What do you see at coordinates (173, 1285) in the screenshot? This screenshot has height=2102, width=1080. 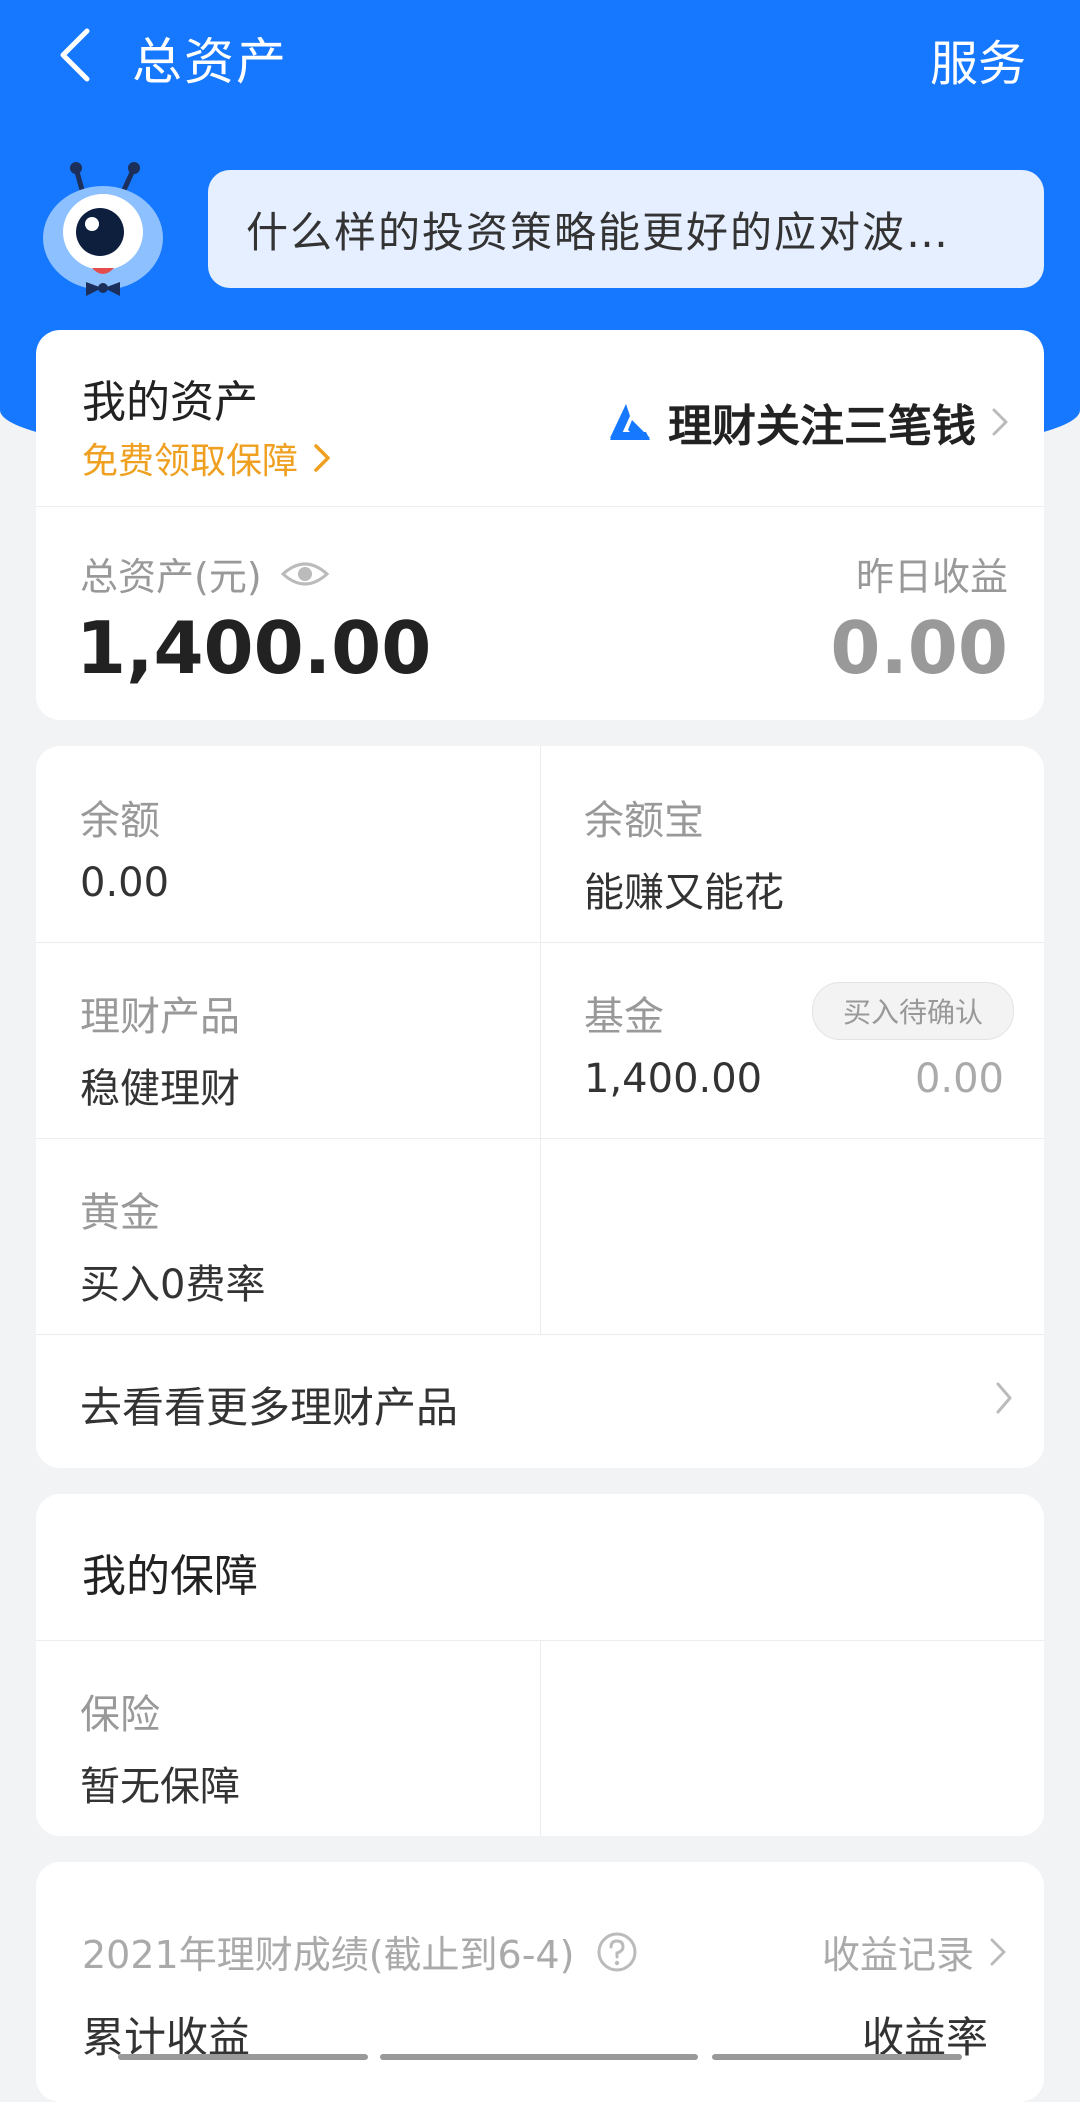 I see `gold-value: 买入0费率` at bounding box center [173, 1285].